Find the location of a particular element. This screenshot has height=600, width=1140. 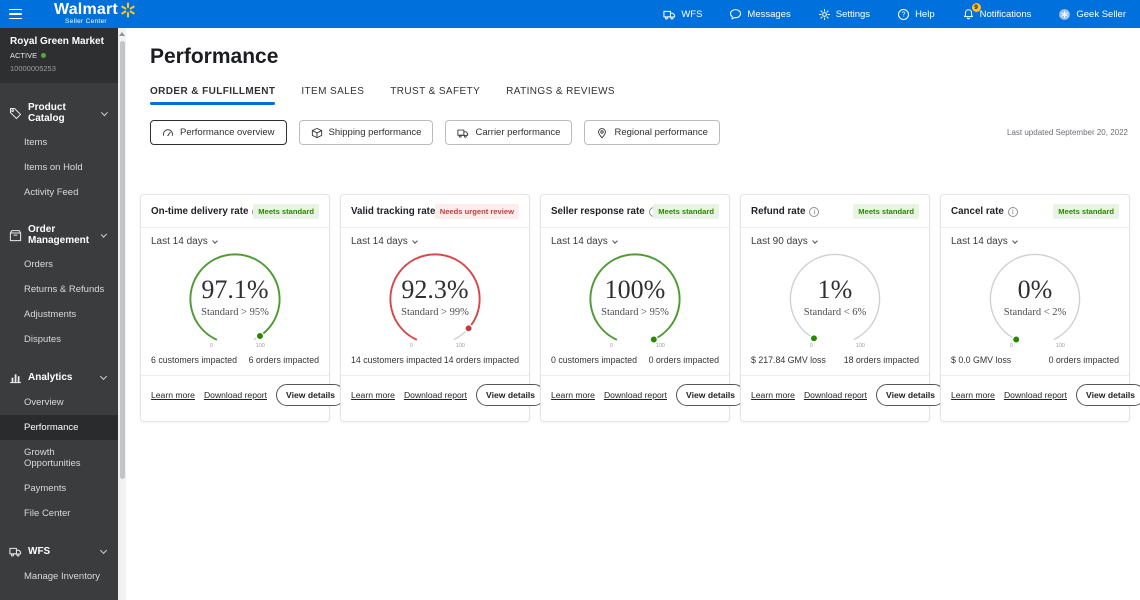

filter-regional-performance: Regional performance is located at coordinates (652, 132).